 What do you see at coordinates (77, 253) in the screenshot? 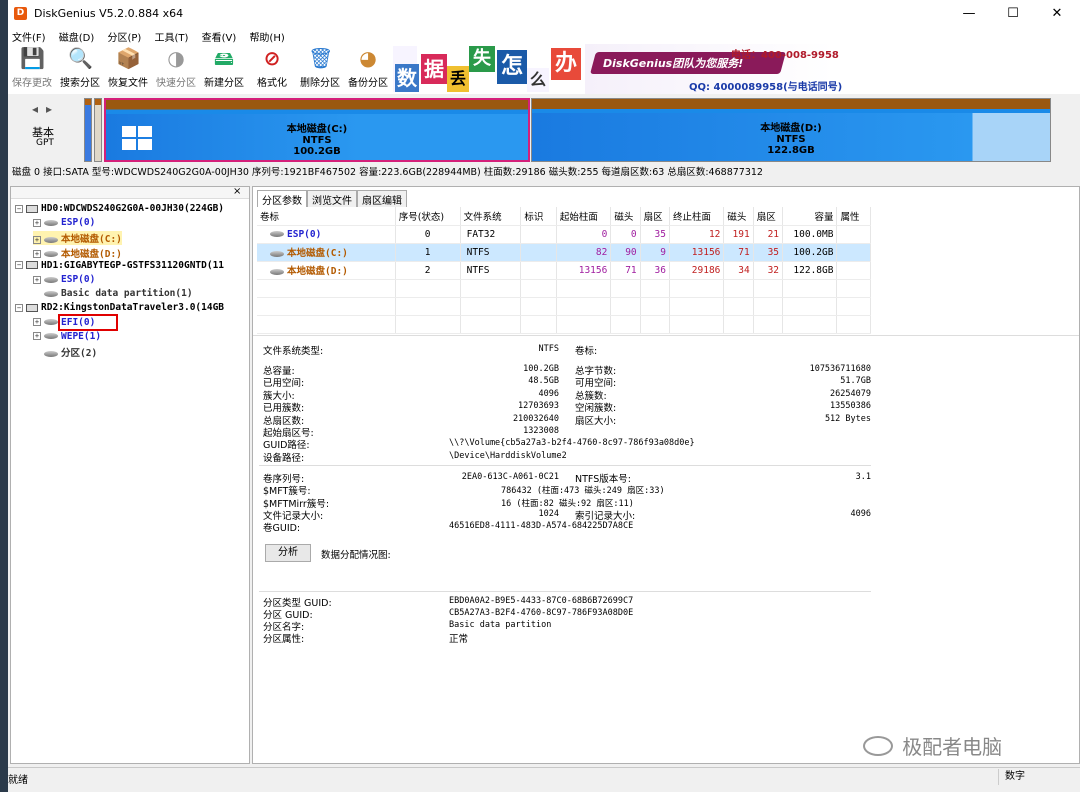
I see `tree-partition-node: + 本地磁盘(D:)` at bounding box center [77, 253].